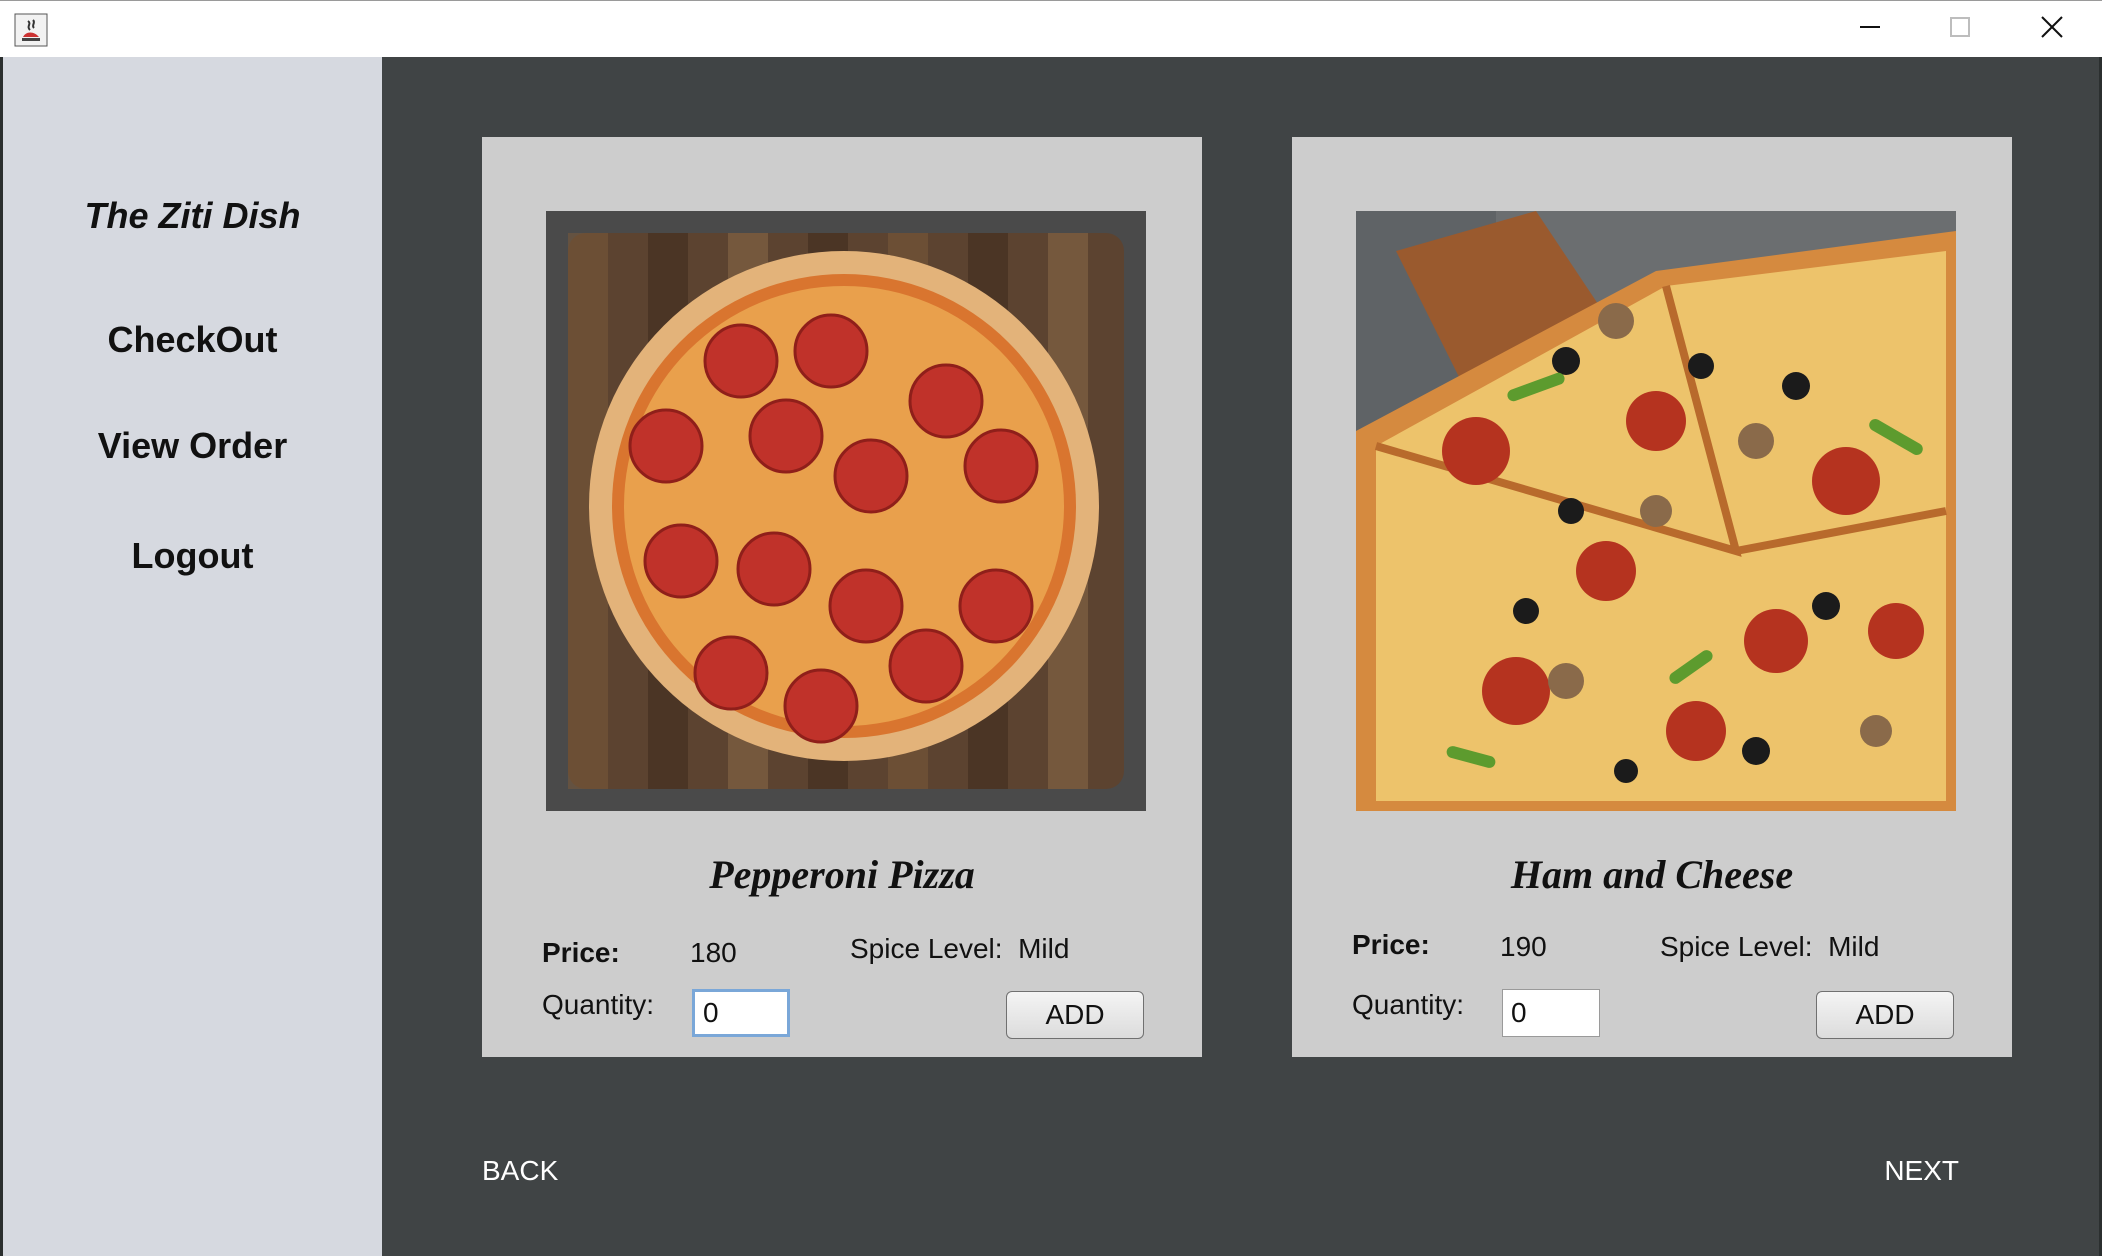 The width and height of the screenshot is (2102, 1256). I want to click on title-bar, so click(1051, 28).